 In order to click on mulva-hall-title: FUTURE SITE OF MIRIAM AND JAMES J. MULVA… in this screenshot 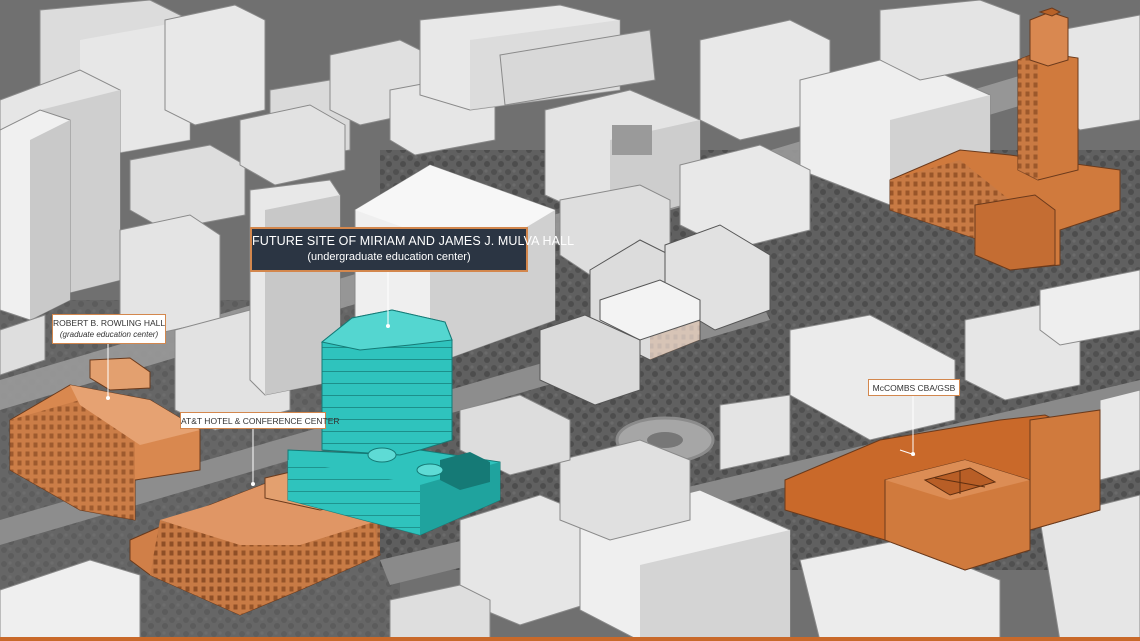, I will do `click(413, 241)`.